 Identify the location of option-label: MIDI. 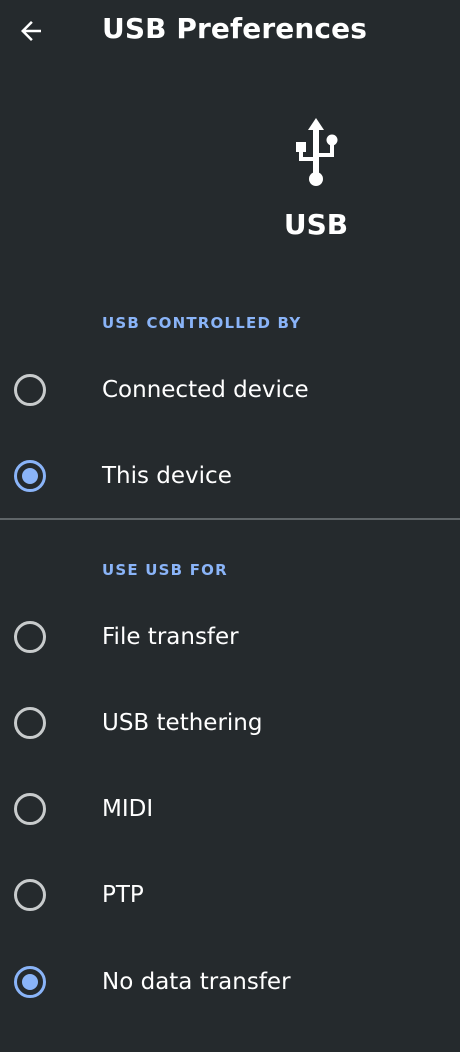
(128, 809).